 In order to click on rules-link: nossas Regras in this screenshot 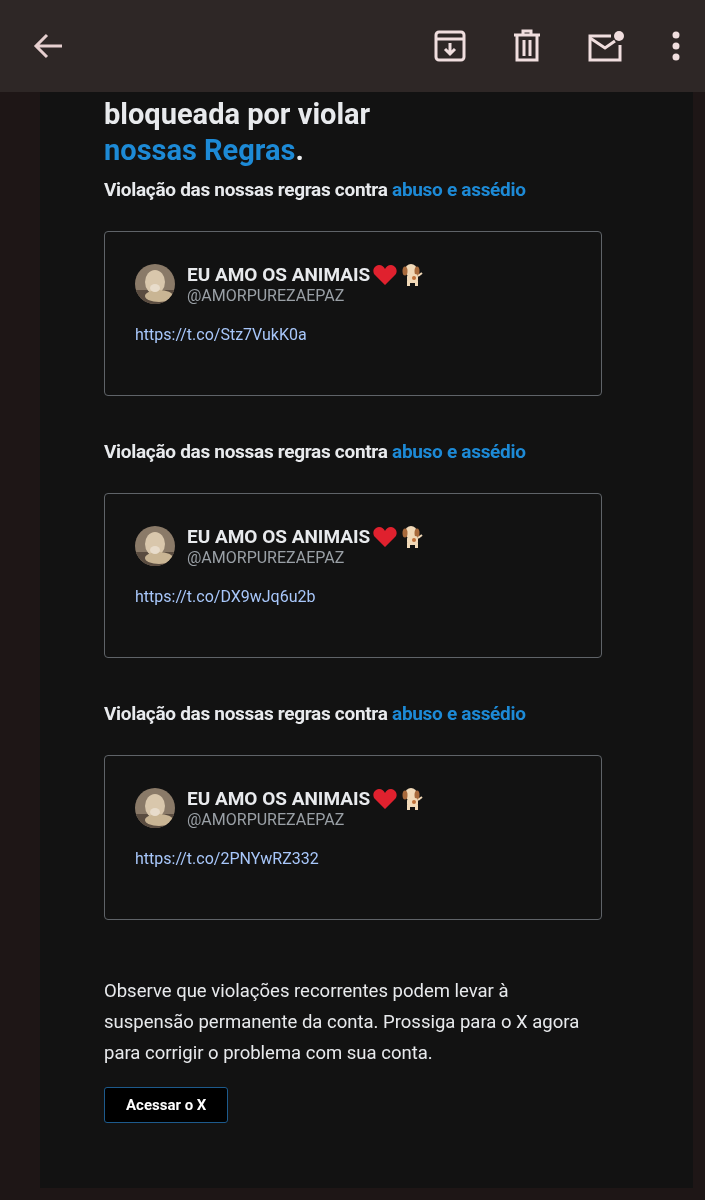, I will do `click(200, 150)`.